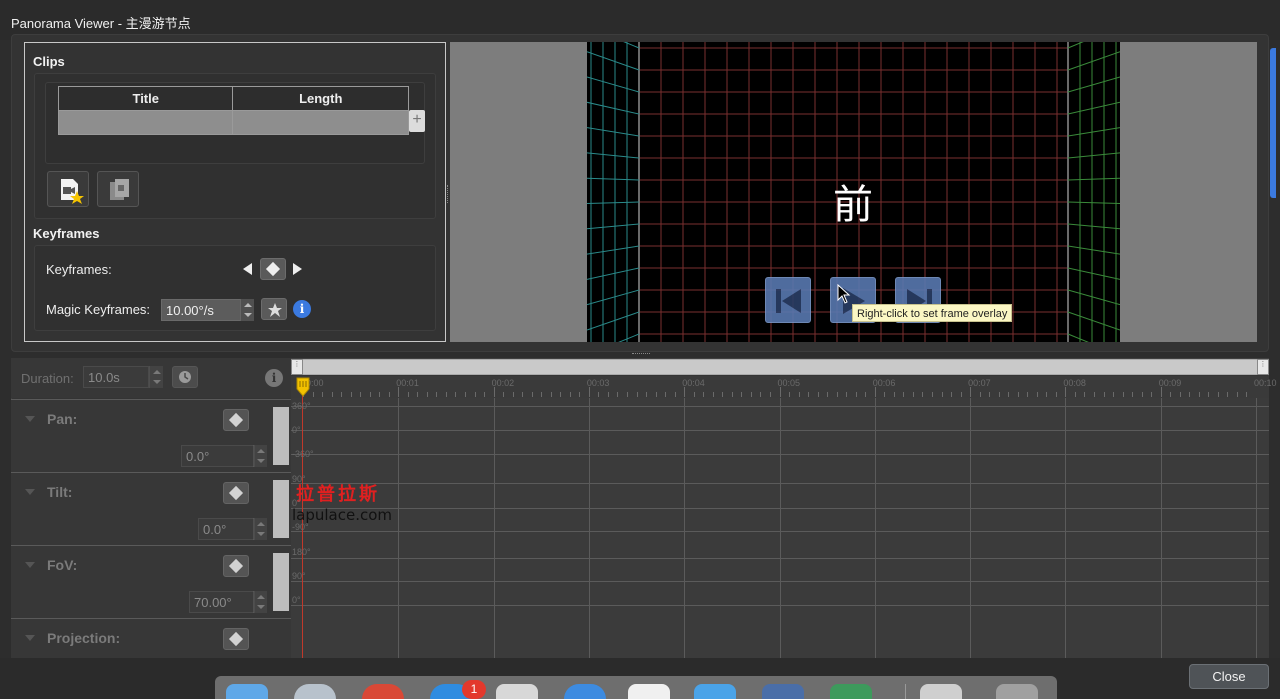  Describe the element at coordinates (1017, 691) in the screenshot. I see `trash-icon` at that location.